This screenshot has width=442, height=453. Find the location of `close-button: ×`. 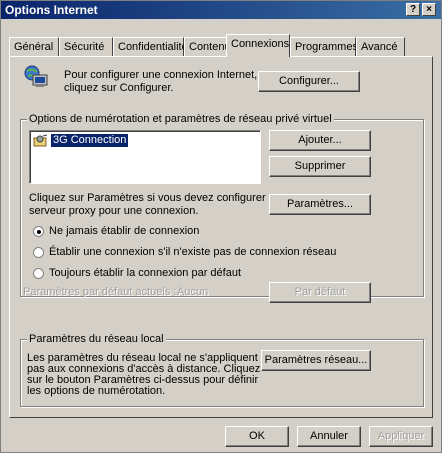

close-button: × is located at coordinates (429, 9).